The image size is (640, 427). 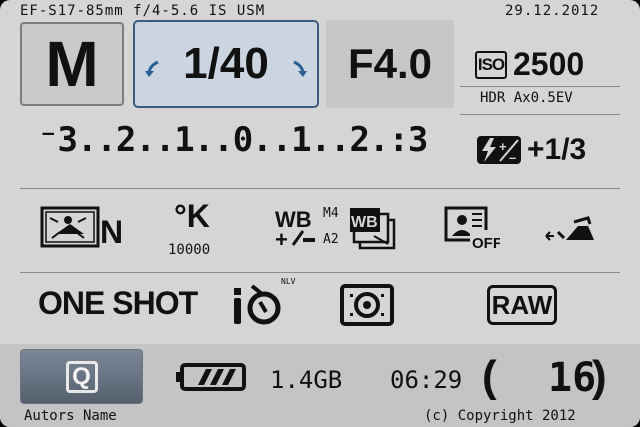 What do you see at coordinates (233, 140) in the screenshot?
I see `exposure-level-scale: ⁻3..2..1..0..1..2.:3` at bounding box center [233, 140].